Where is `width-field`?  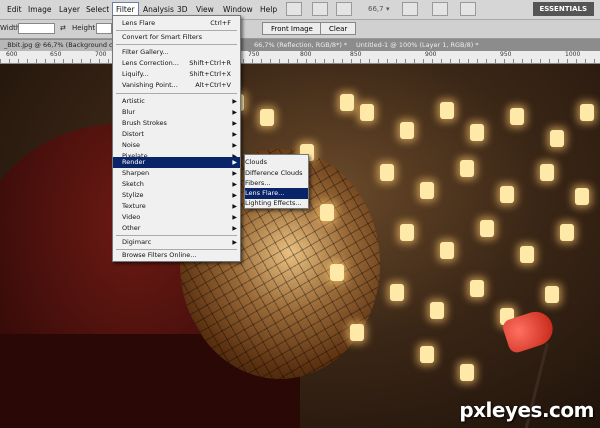
width-field is located at coordinates (36, 28).